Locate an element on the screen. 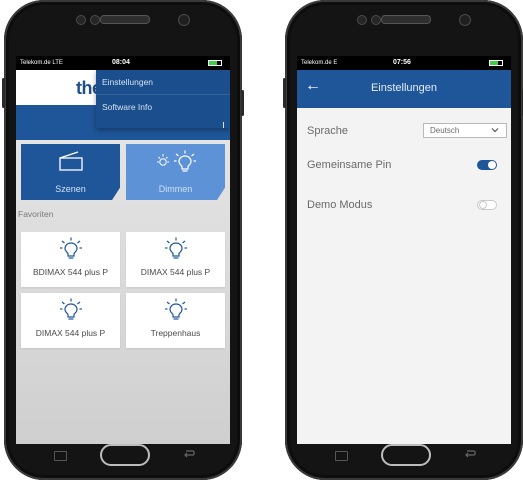  demo-mode-label: Demo Modus is located at coordinates (340, 205).